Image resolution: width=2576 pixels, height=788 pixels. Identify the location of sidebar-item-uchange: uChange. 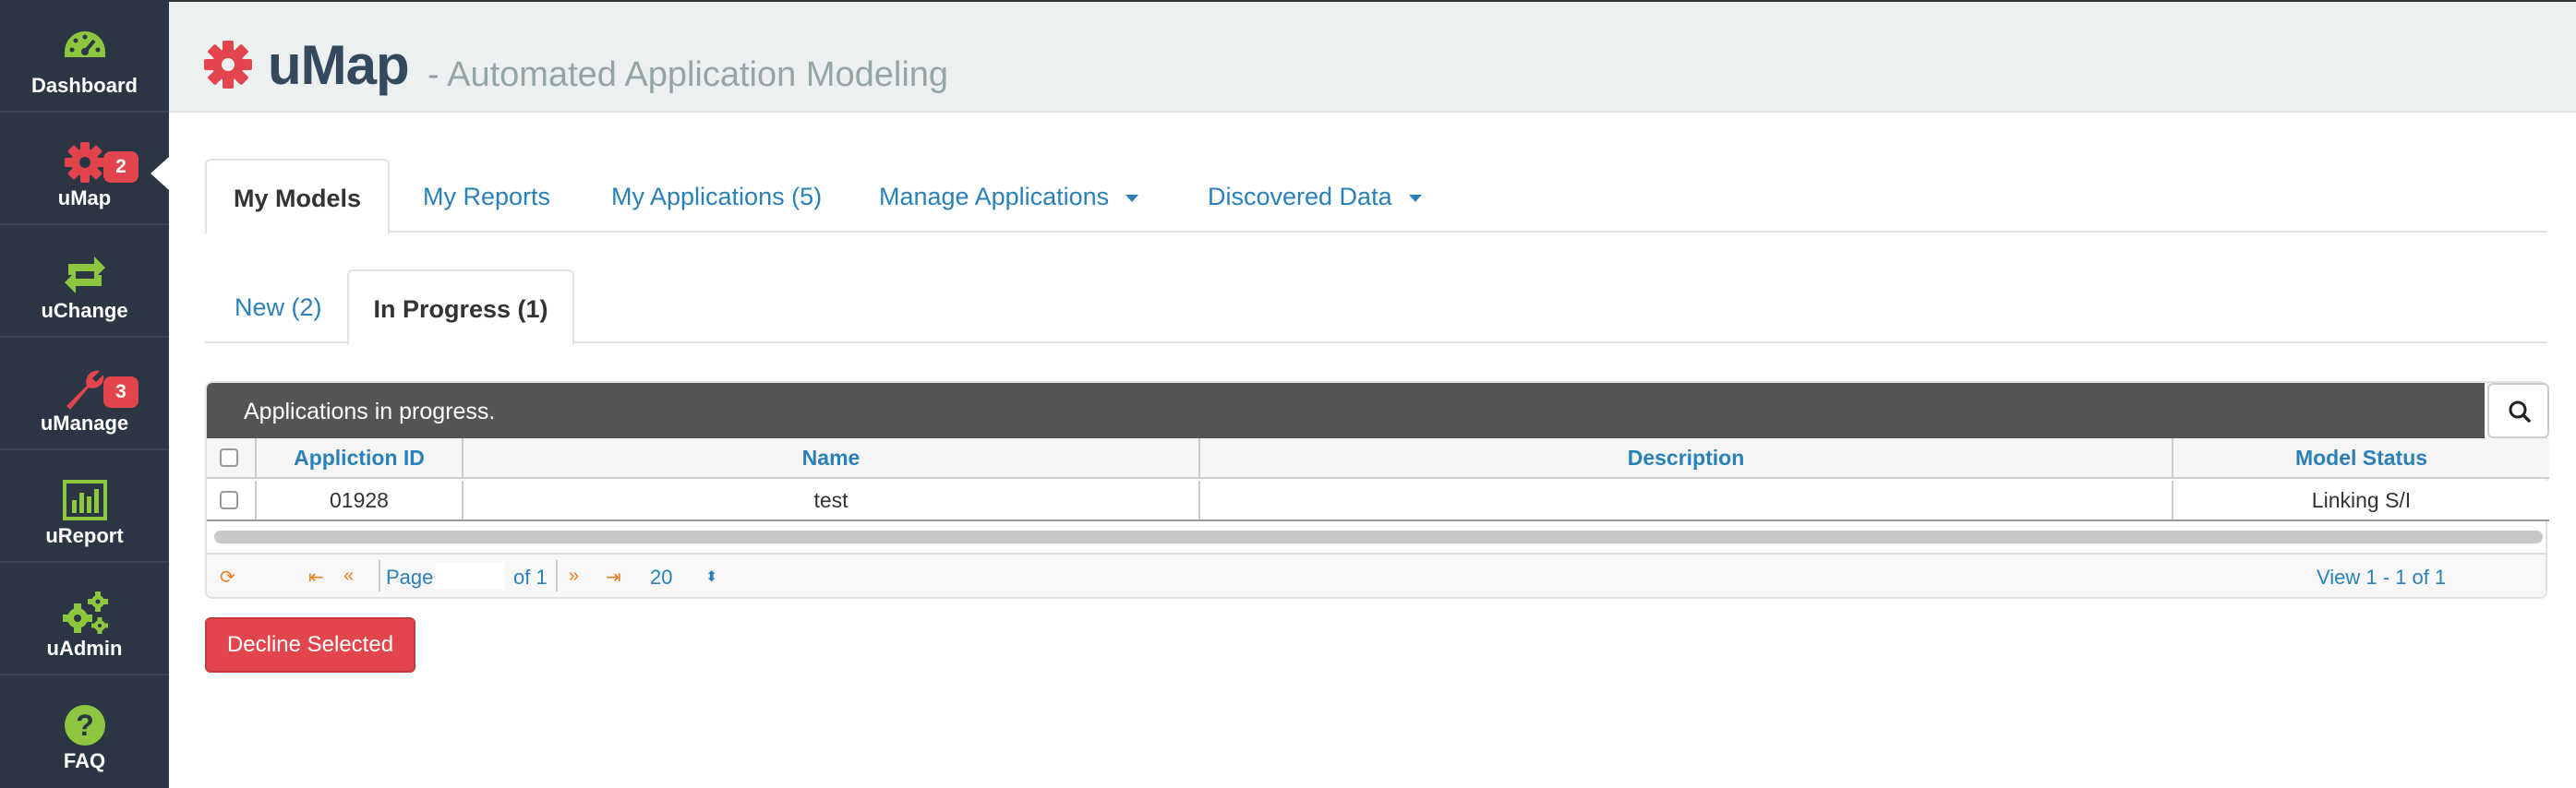
(84, 281).